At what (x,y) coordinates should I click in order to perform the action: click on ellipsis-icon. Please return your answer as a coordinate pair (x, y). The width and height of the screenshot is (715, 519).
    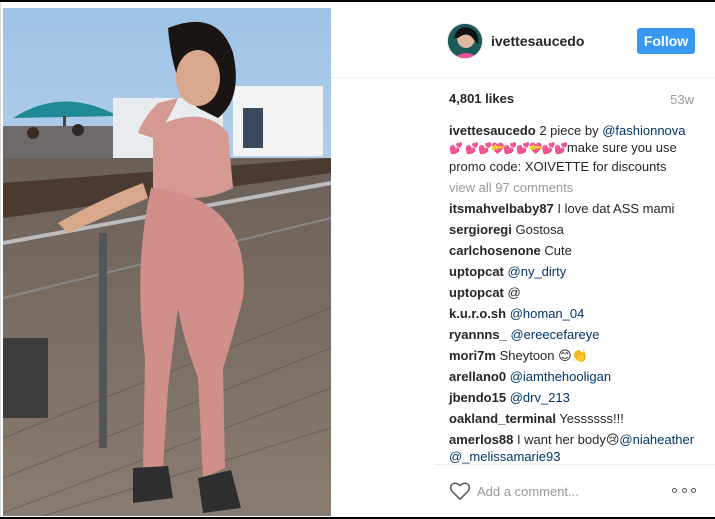
    Looking at the image, I should click on (684, 490).